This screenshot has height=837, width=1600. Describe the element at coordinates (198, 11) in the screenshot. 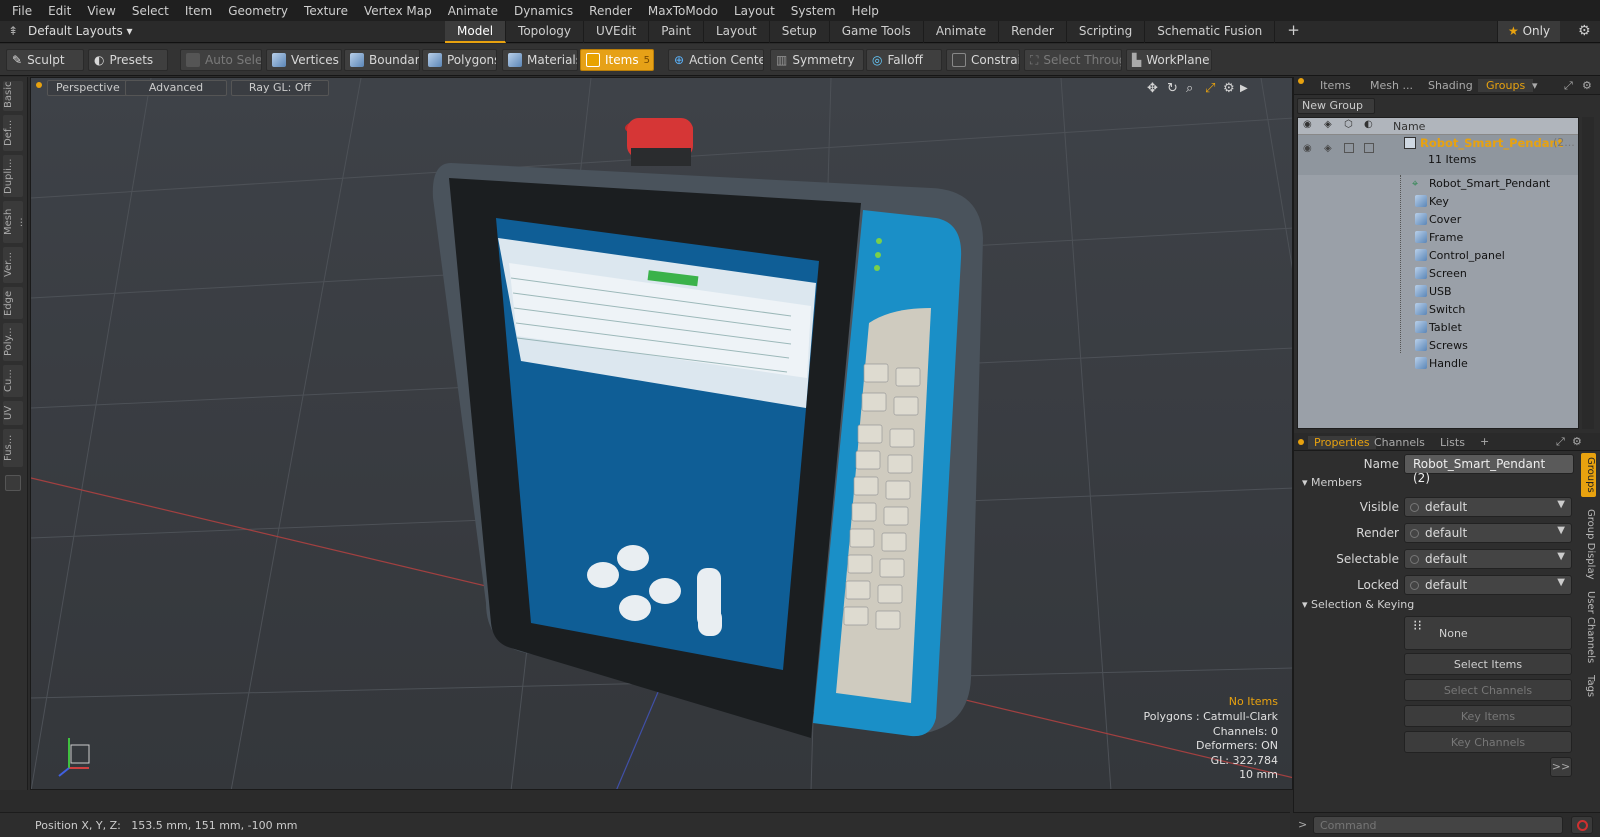

I see `menu-item: Item` at that location.